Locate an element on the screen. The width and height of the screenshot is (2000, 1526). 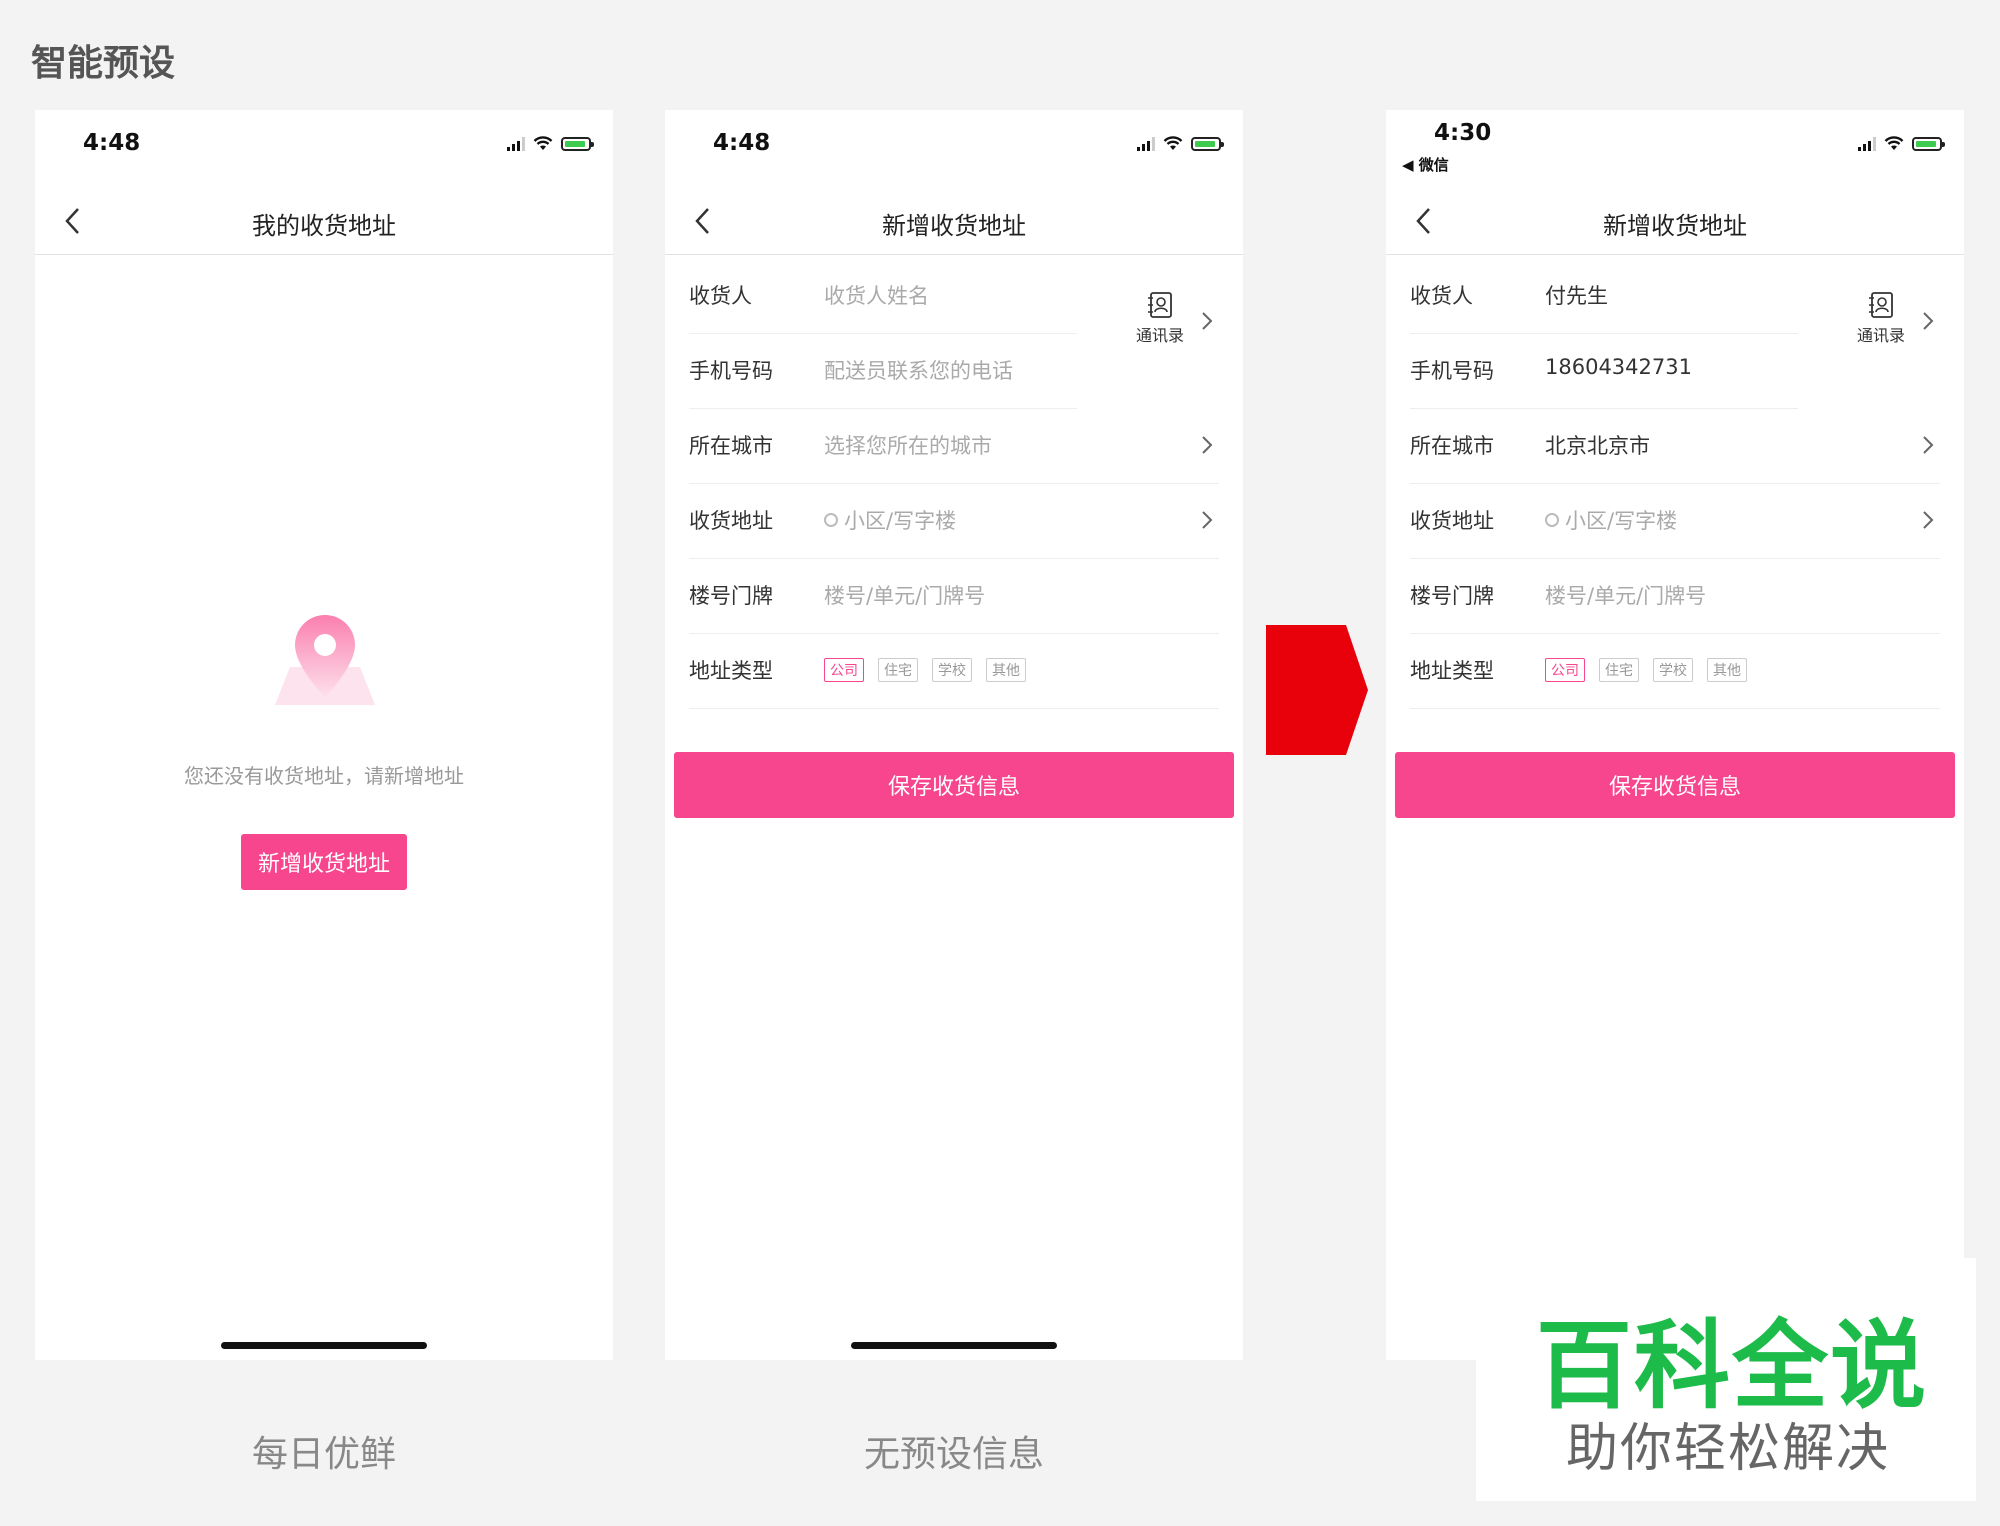
status-time: 4:30 is located at coordinates (1463, 133).